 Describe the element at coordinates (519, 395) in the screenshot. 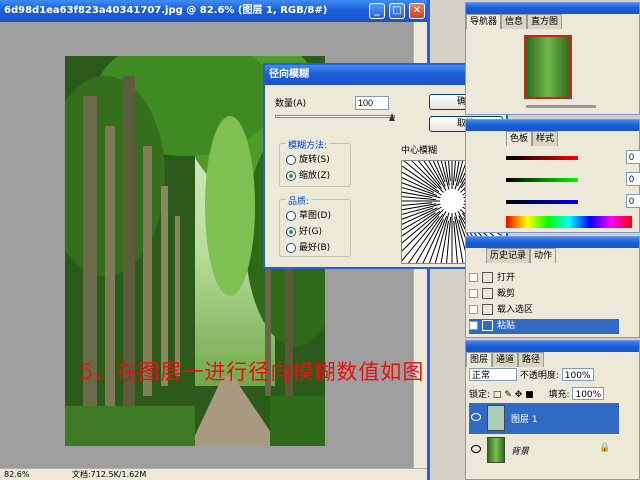

I see `lock-move-icon: ✥` at that location.